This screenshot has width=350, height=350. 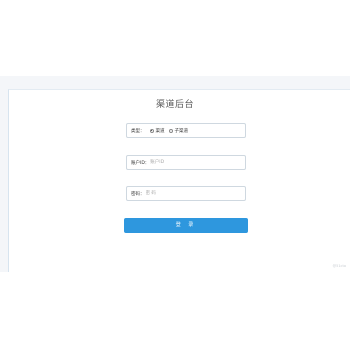 What do you see at coordinates (190, 162) in the screenshot?
I see `account-input` at bounding box center [190, 162].